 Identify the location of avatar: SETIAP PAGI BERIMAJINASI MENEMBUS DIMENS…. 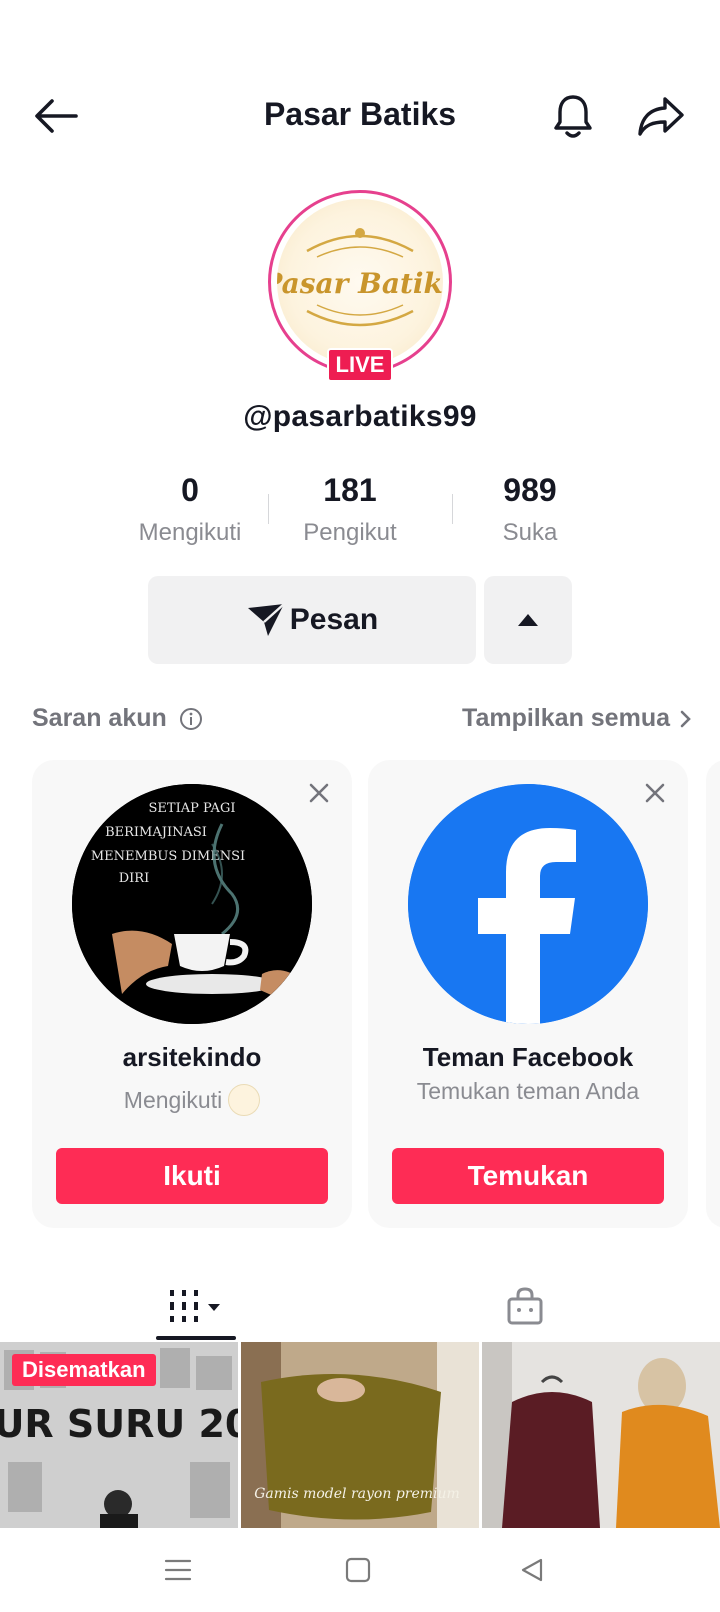
(192, 904).